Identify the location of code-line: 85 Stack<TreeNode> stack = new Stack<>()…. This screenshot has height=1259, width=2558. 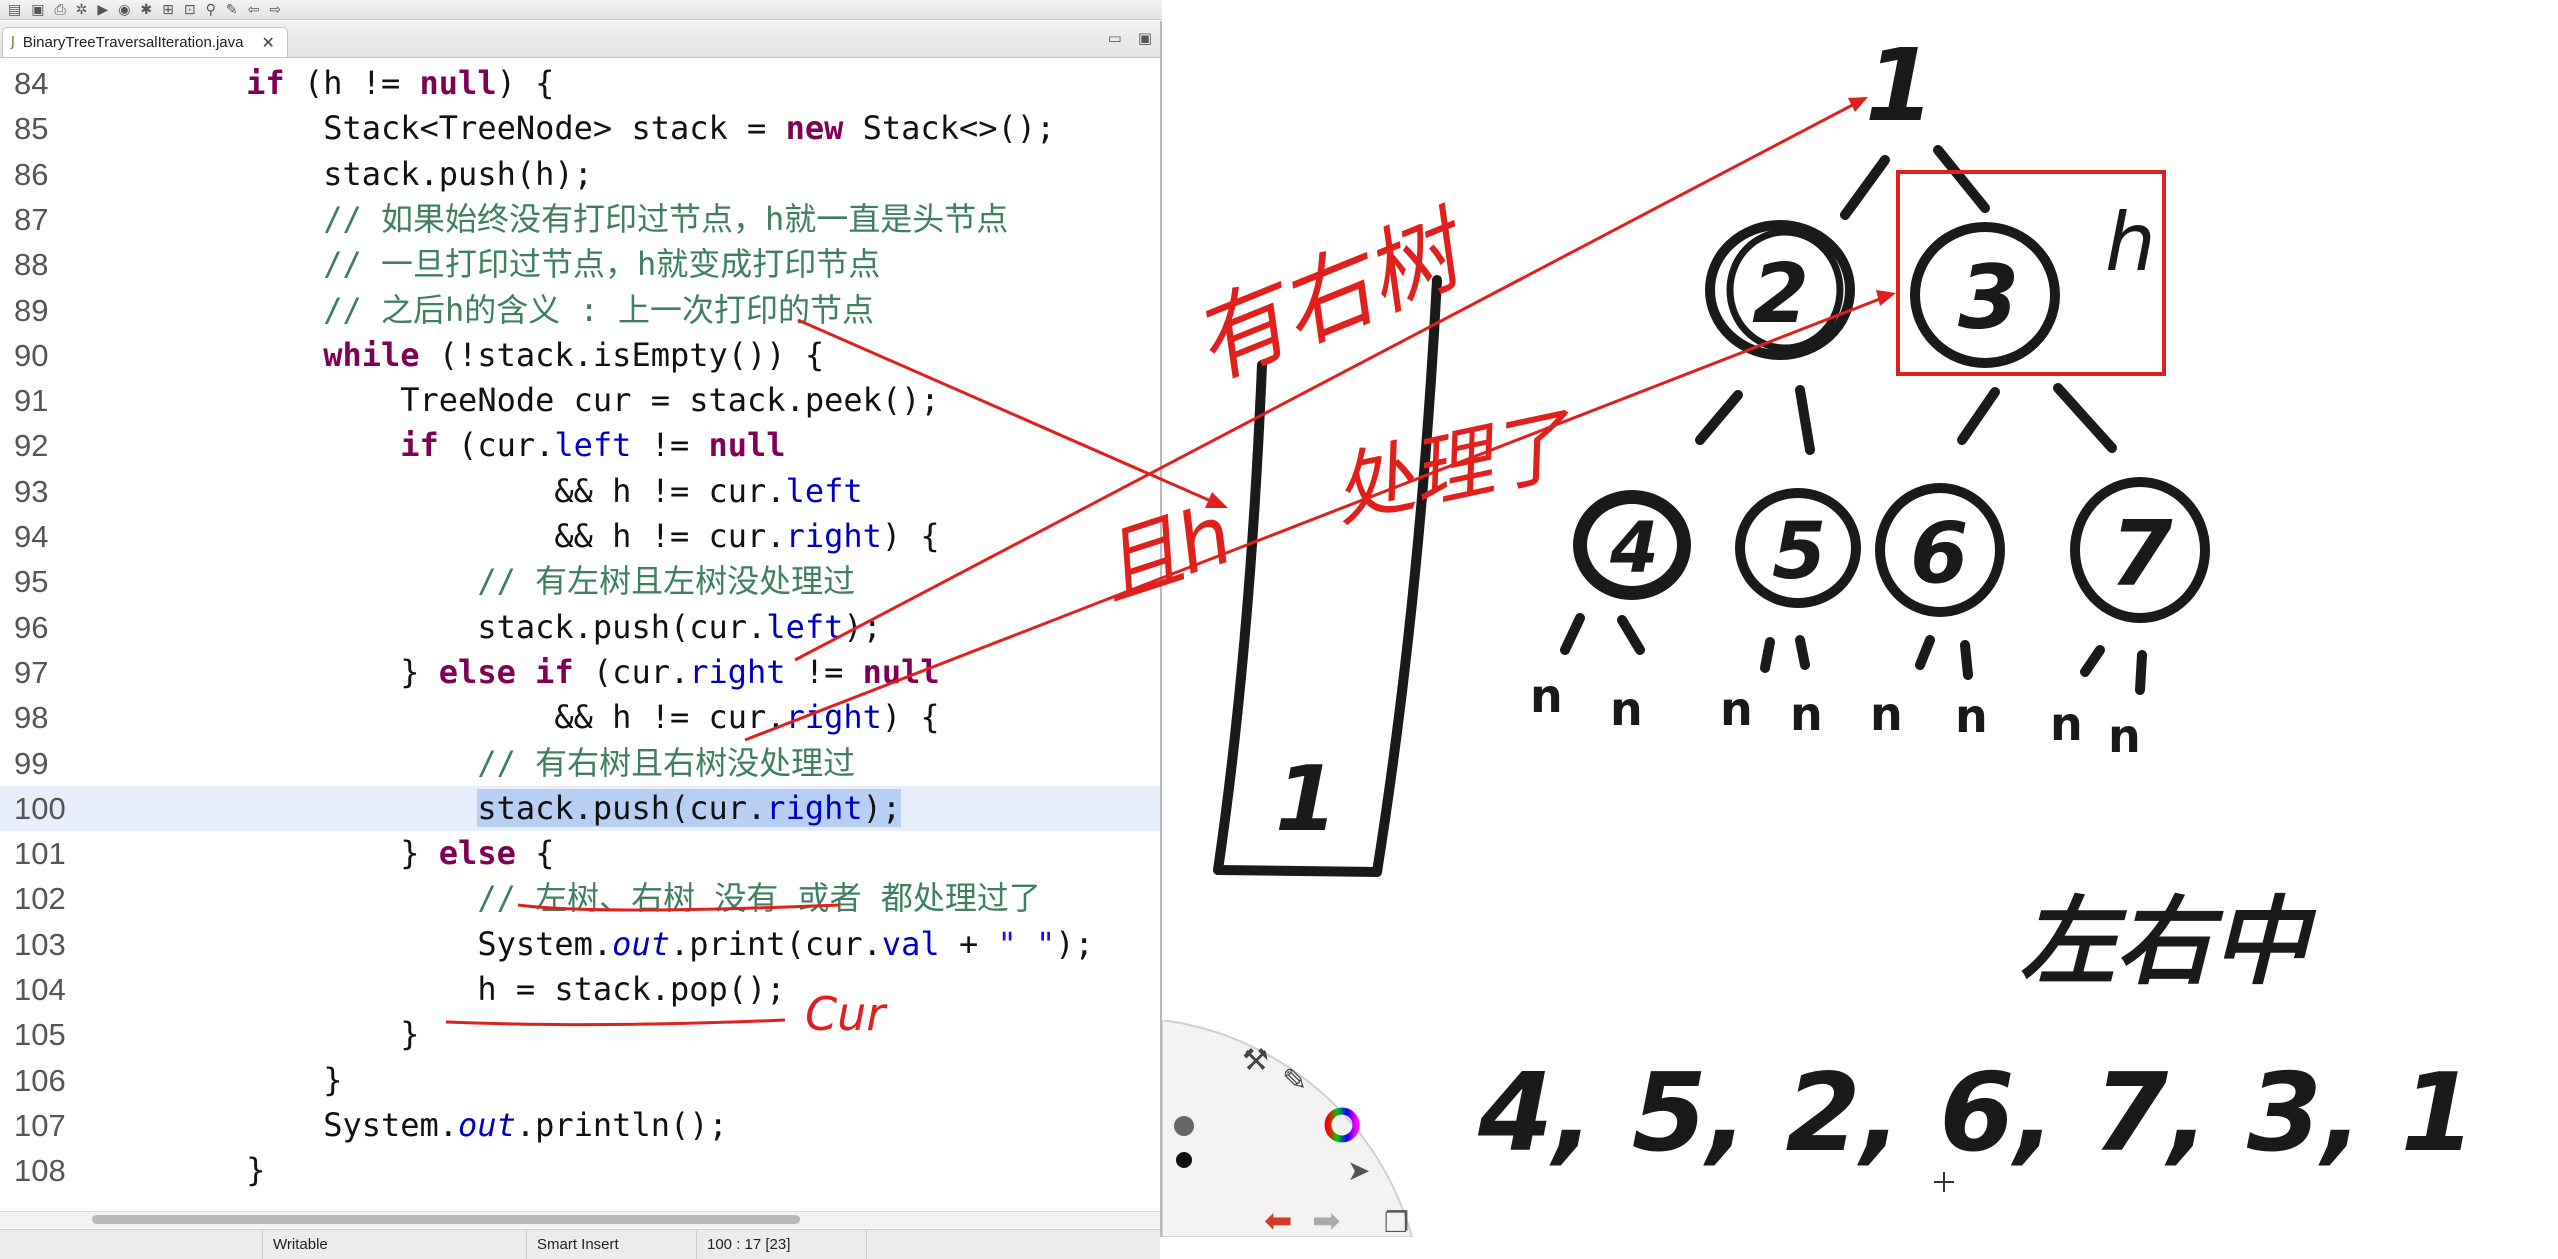
(580, 128).